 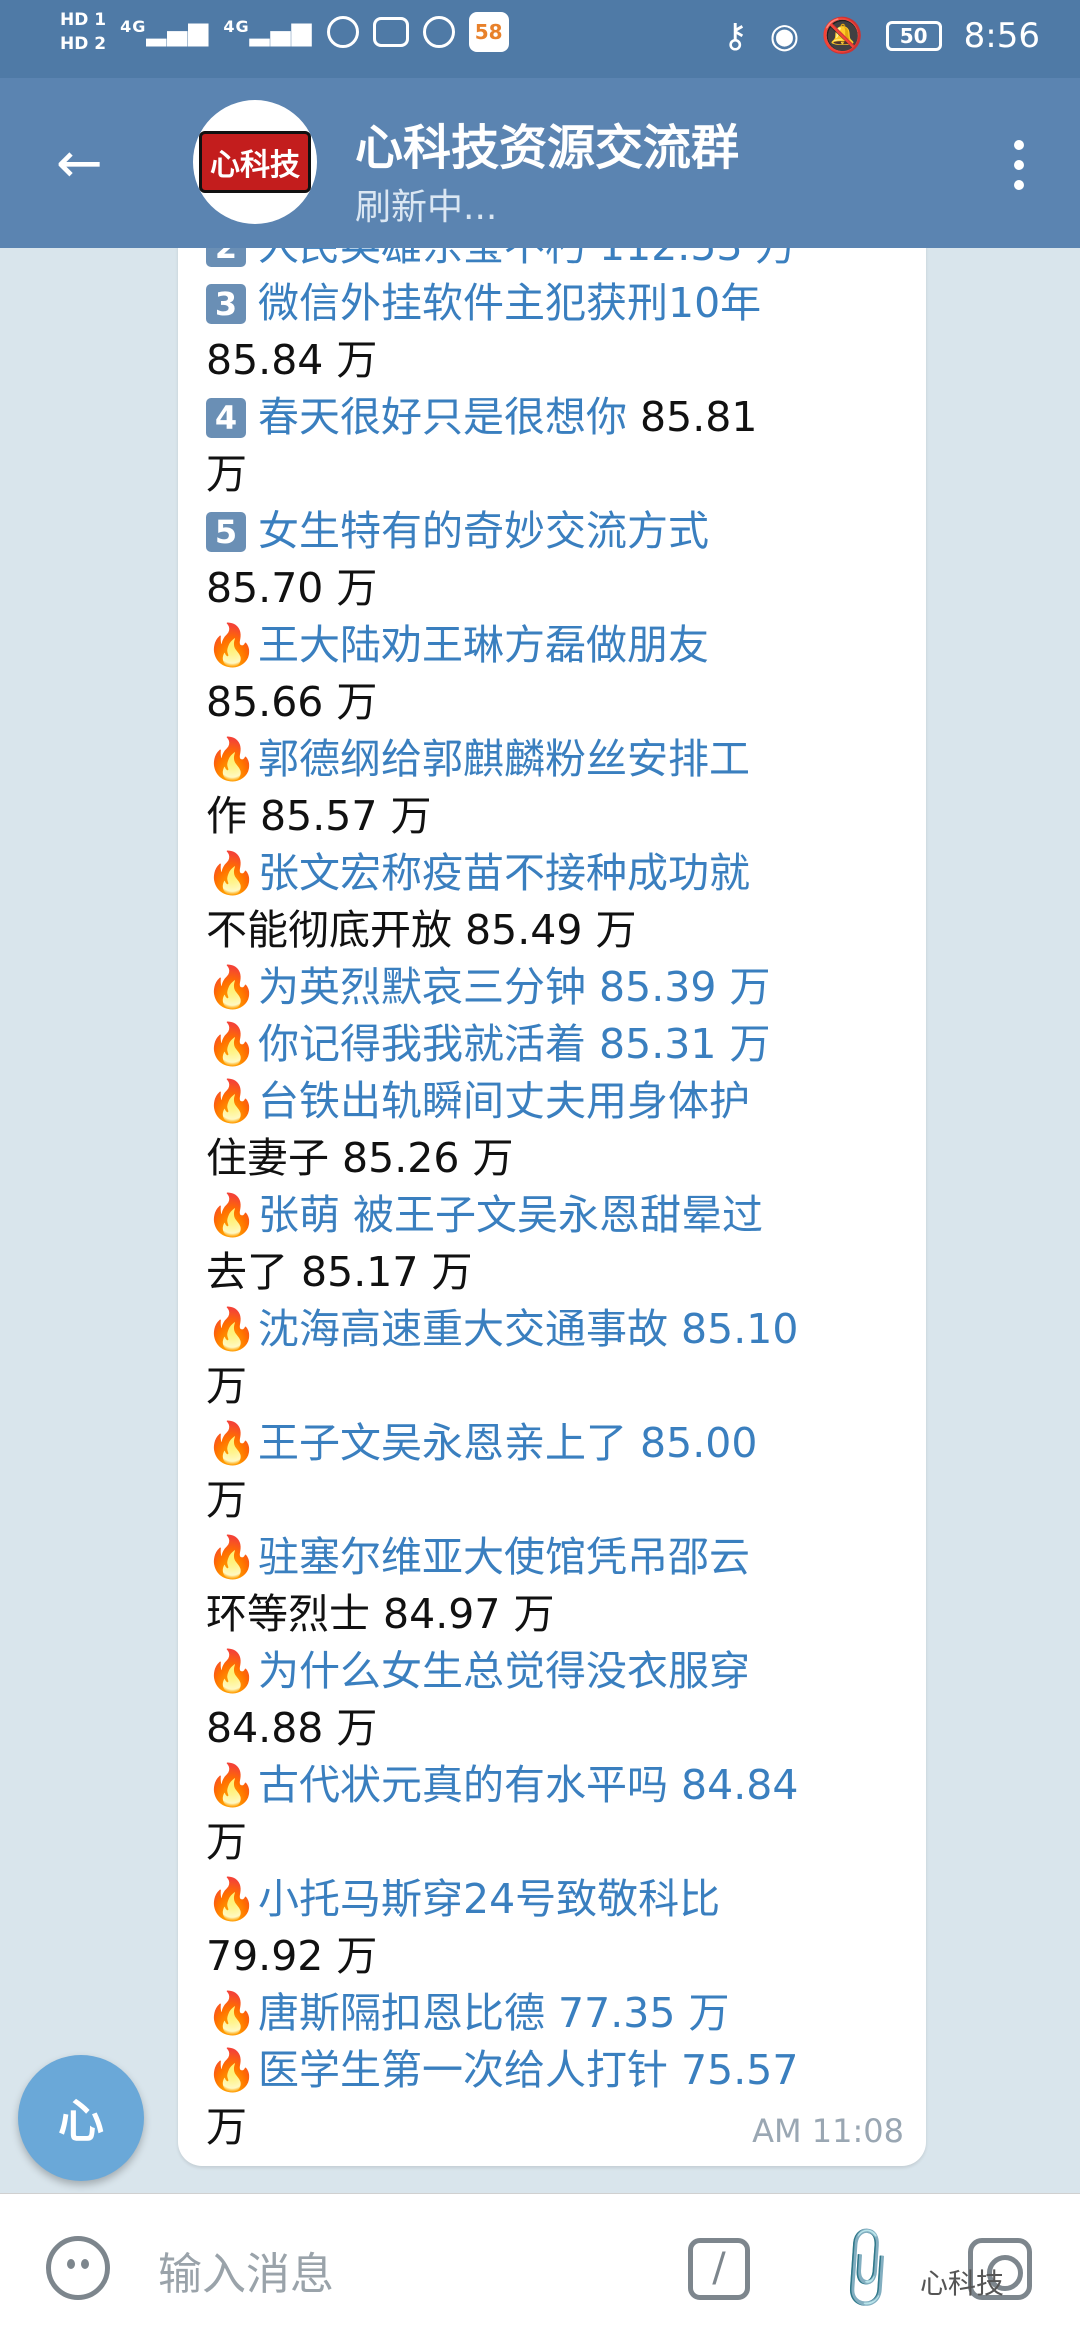 I want to click on rank-badge: 4, so click(x=226, y=418).